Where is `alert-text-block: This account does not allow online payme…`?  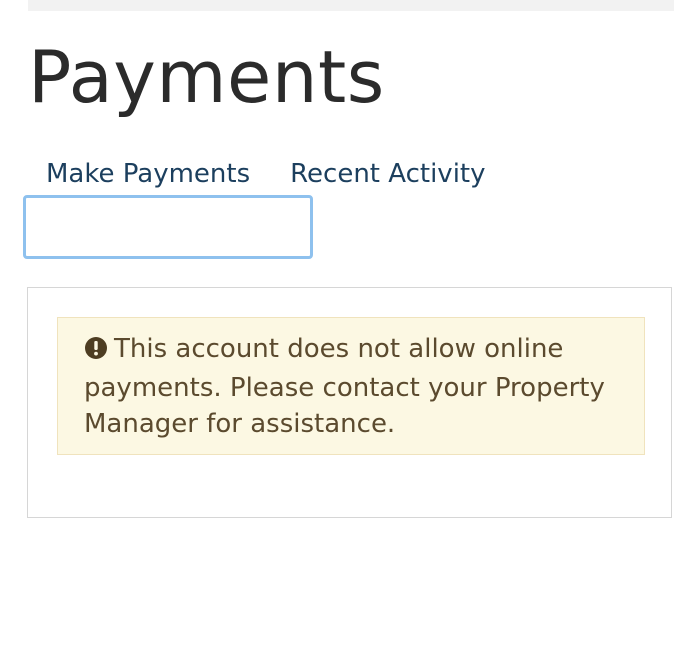
alert-text-block: This account does not allow online payme… is located at coordinates (351, 386).